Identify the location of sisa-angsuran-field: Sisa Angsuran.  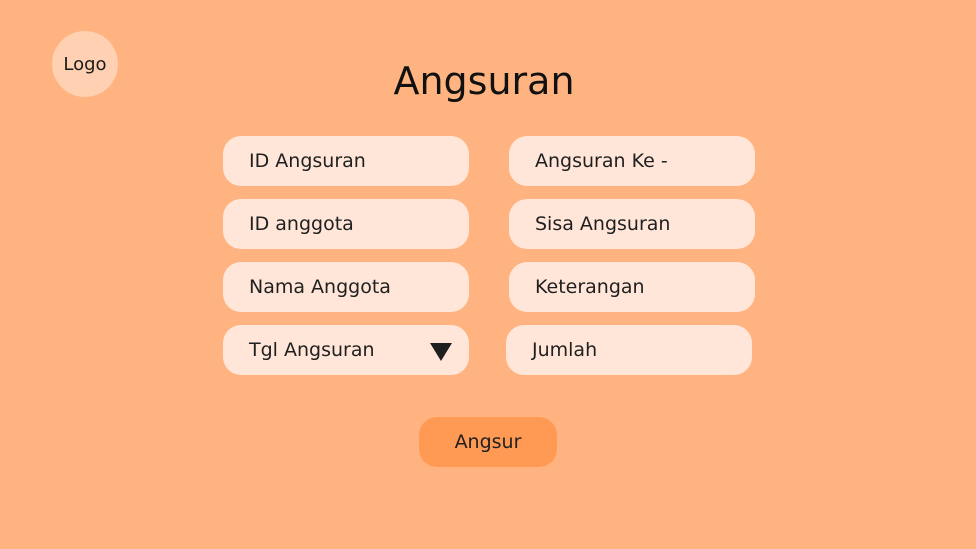
(632, 224).